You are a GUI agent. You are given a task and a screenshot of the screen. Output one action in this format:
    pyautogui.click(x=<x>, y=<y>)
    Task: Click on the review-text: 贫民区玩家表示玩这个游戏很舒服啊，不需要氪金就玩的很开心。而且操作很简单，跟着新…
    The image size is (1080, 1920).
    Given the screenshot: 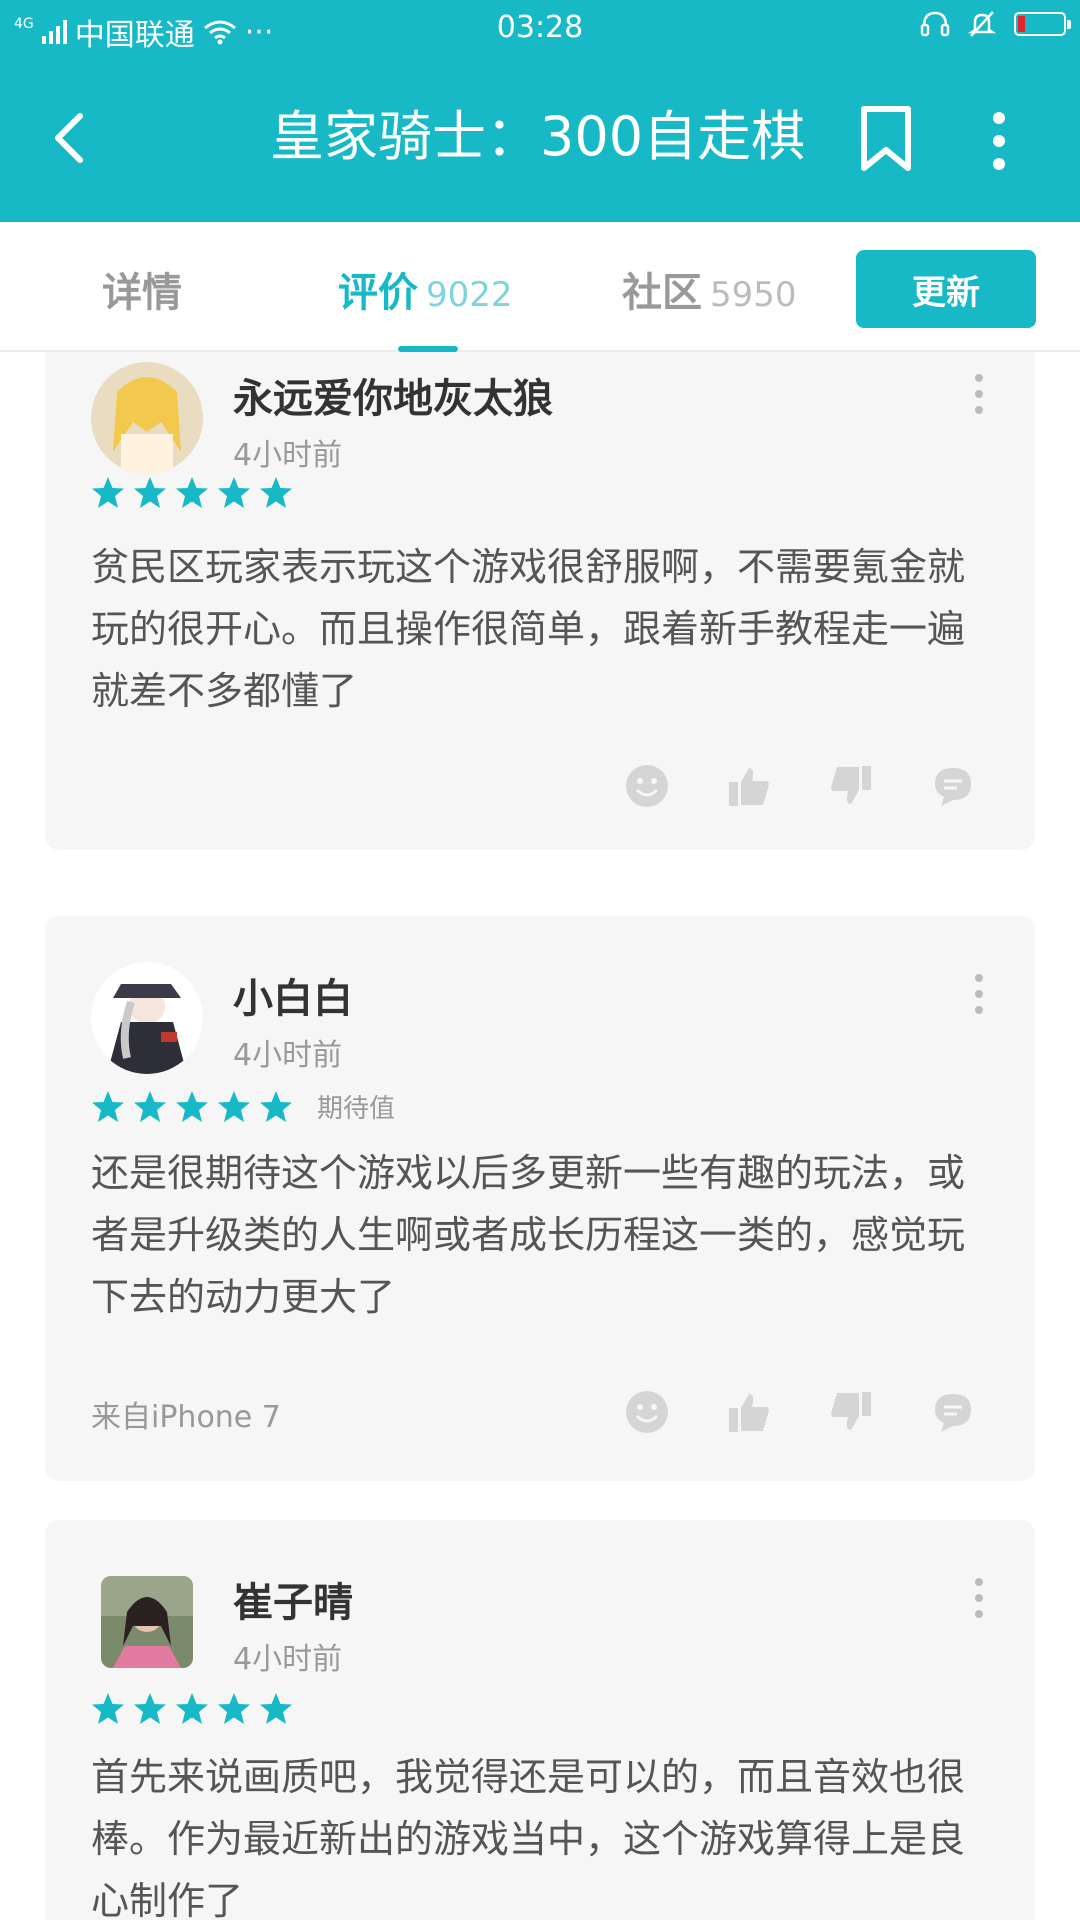 What is the action you would take?
    pyautogui.click(x=528, y=629)
    